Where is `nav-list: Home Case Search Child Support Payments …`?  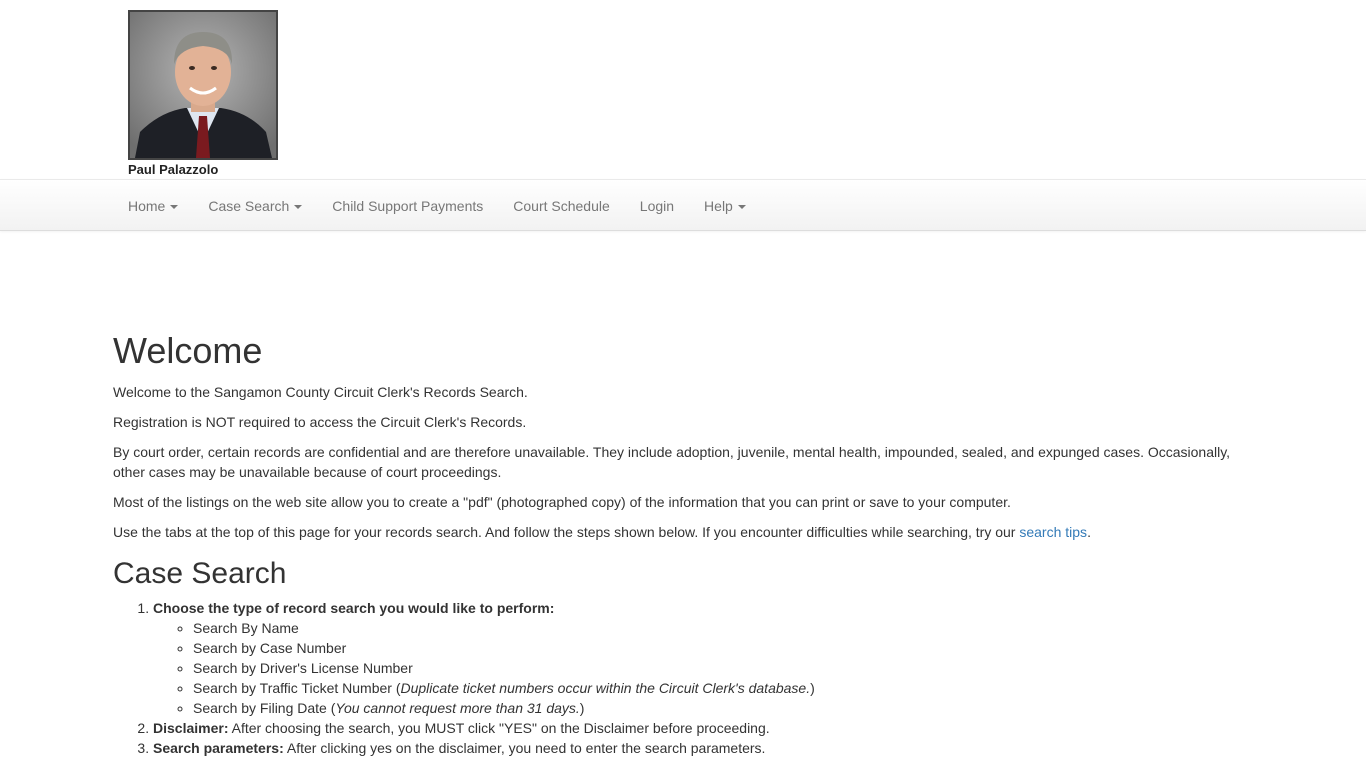 nav-list: Home Case Search Child Support Payments … is located at coordinates (437, 206).